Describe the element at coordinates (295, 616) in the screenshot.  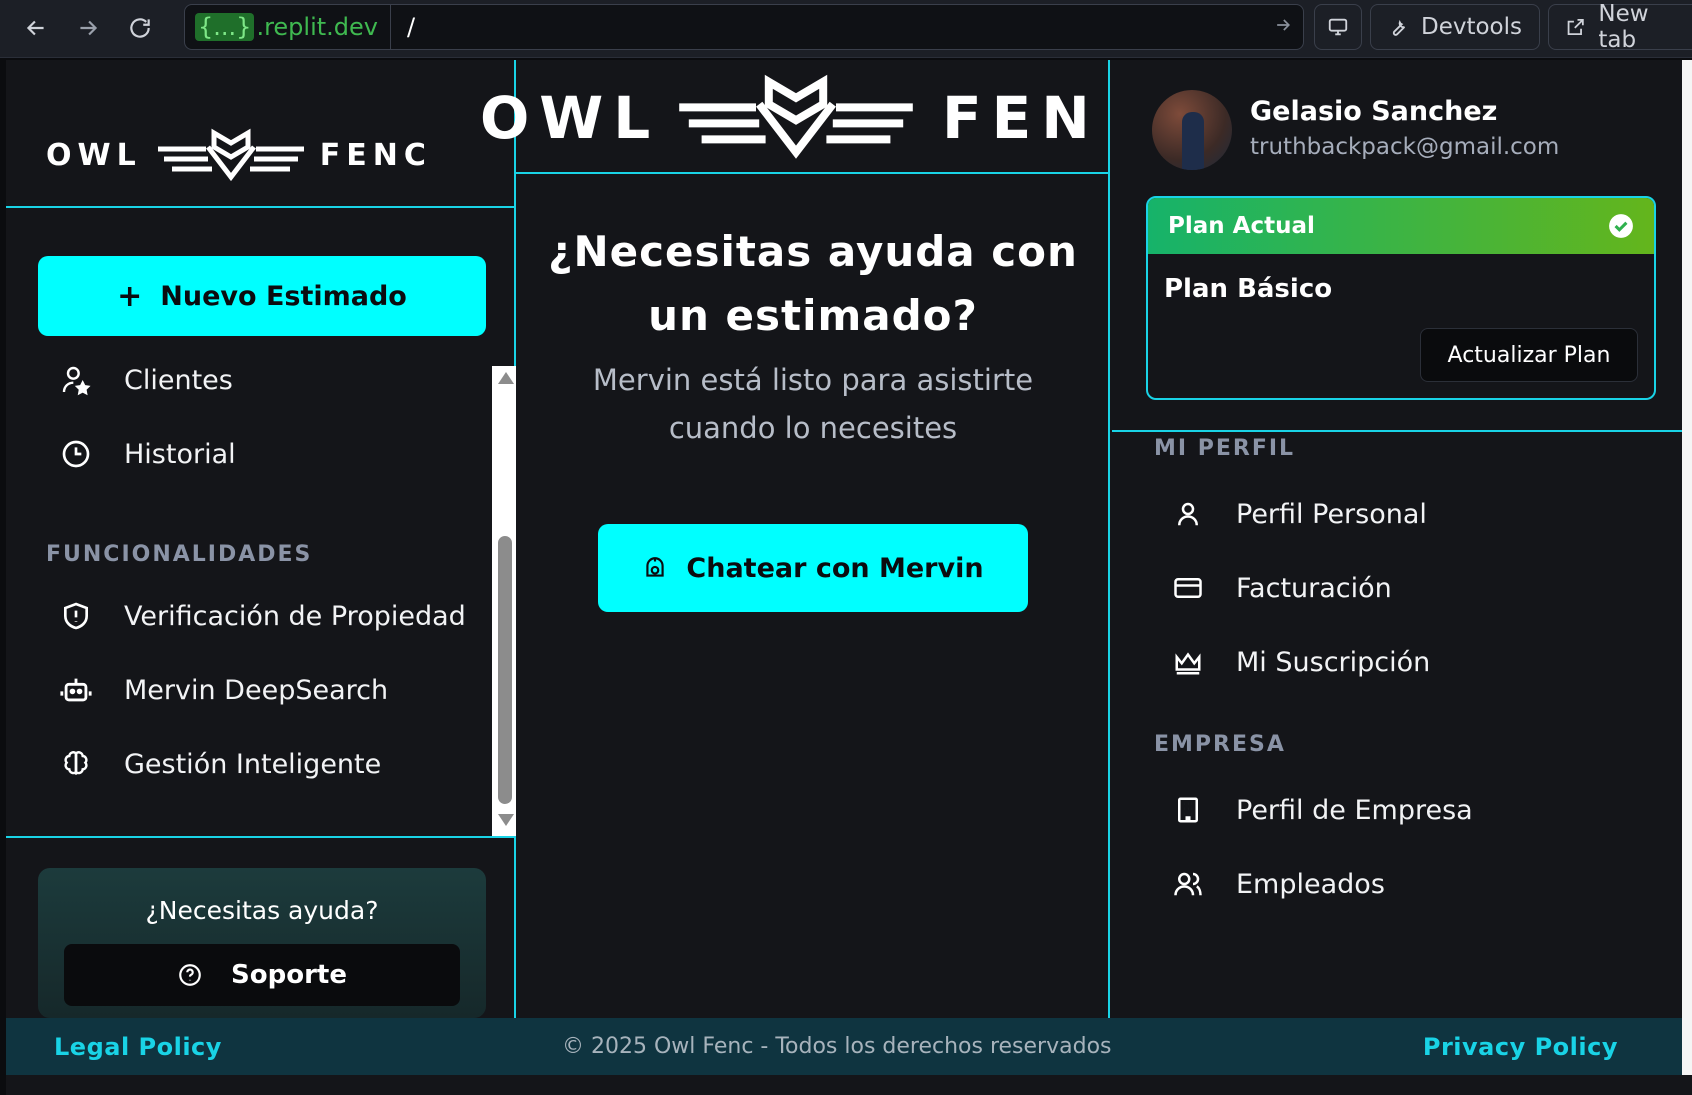
I see `sidebar-item-label: Verificación de Propiedad` at that location.